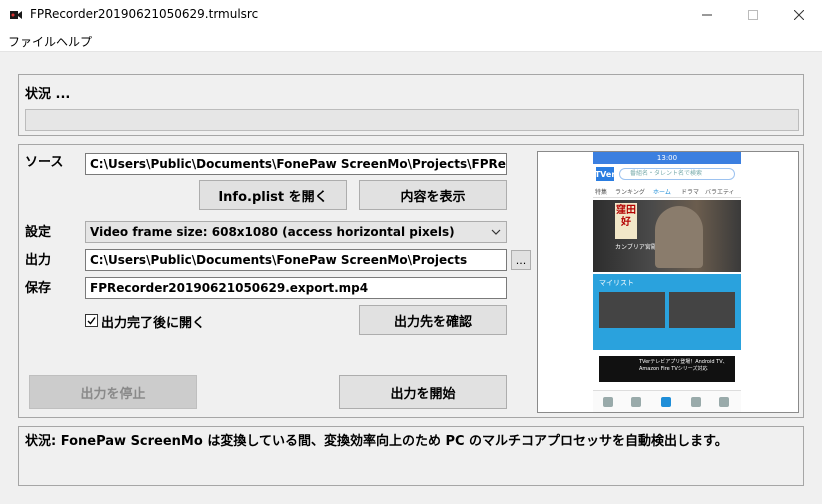 Image resolution: width=822 pixels, height=504 pixels. I want to click on open-after-checkbox, so click(91, 320).